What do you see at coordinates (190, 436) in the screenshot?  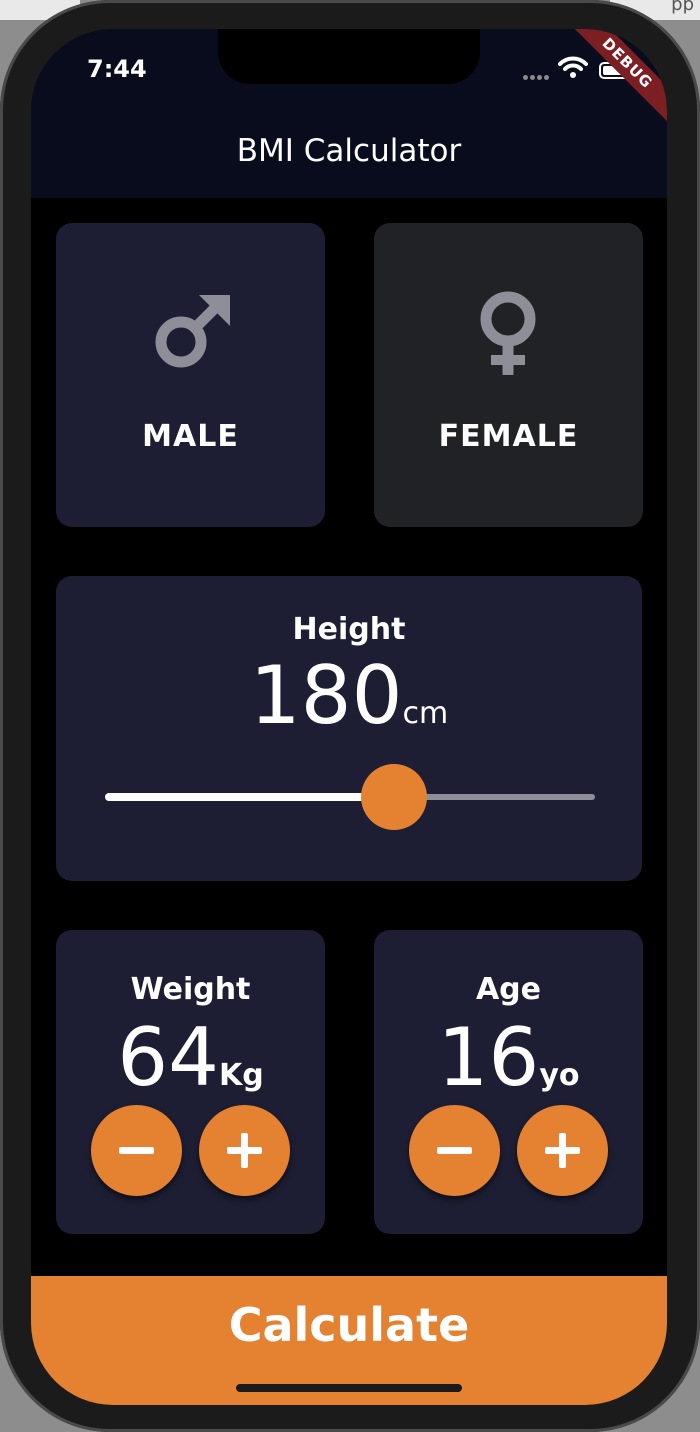 I see `male-label: MALE` at bounding box center [190, 436].